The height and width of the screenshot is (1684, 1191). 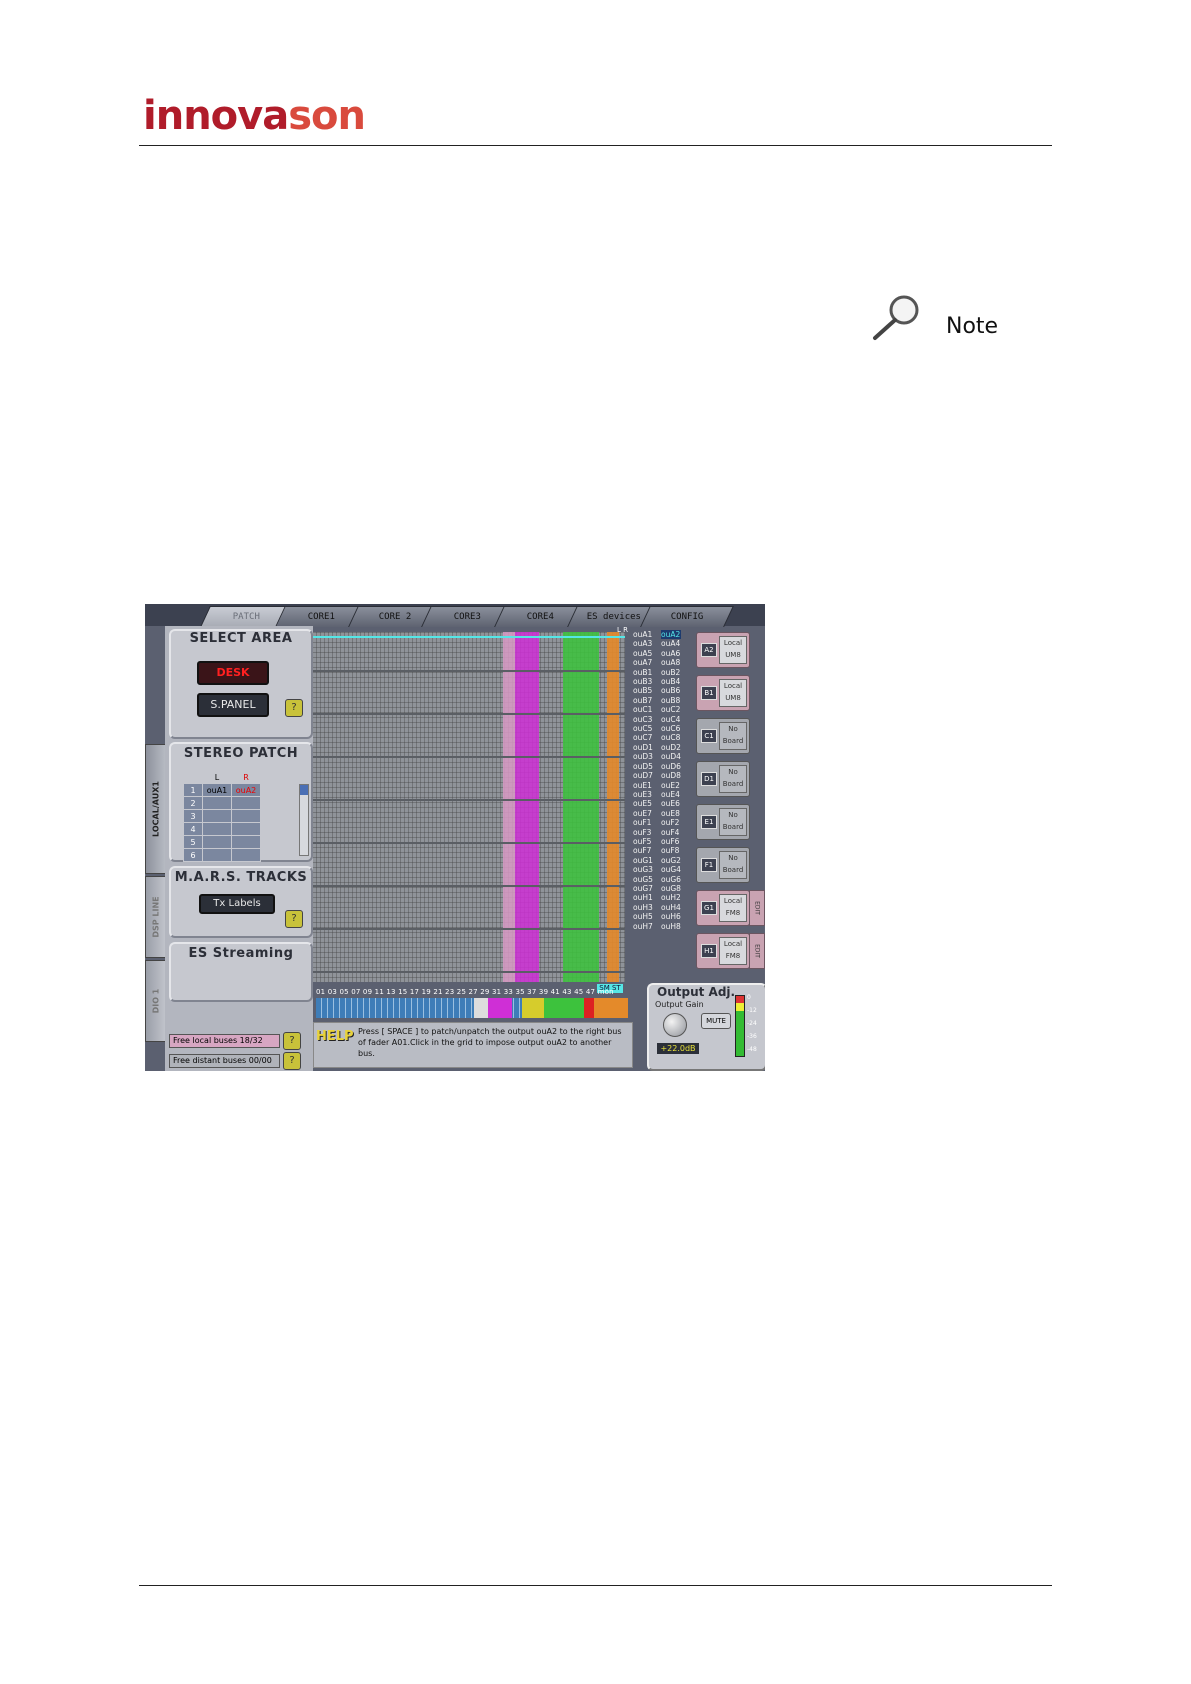 What do you see at coordinates (643, 653) in the screenshot?
I see `output-label: ouA5` at bounding box center [643, 653].